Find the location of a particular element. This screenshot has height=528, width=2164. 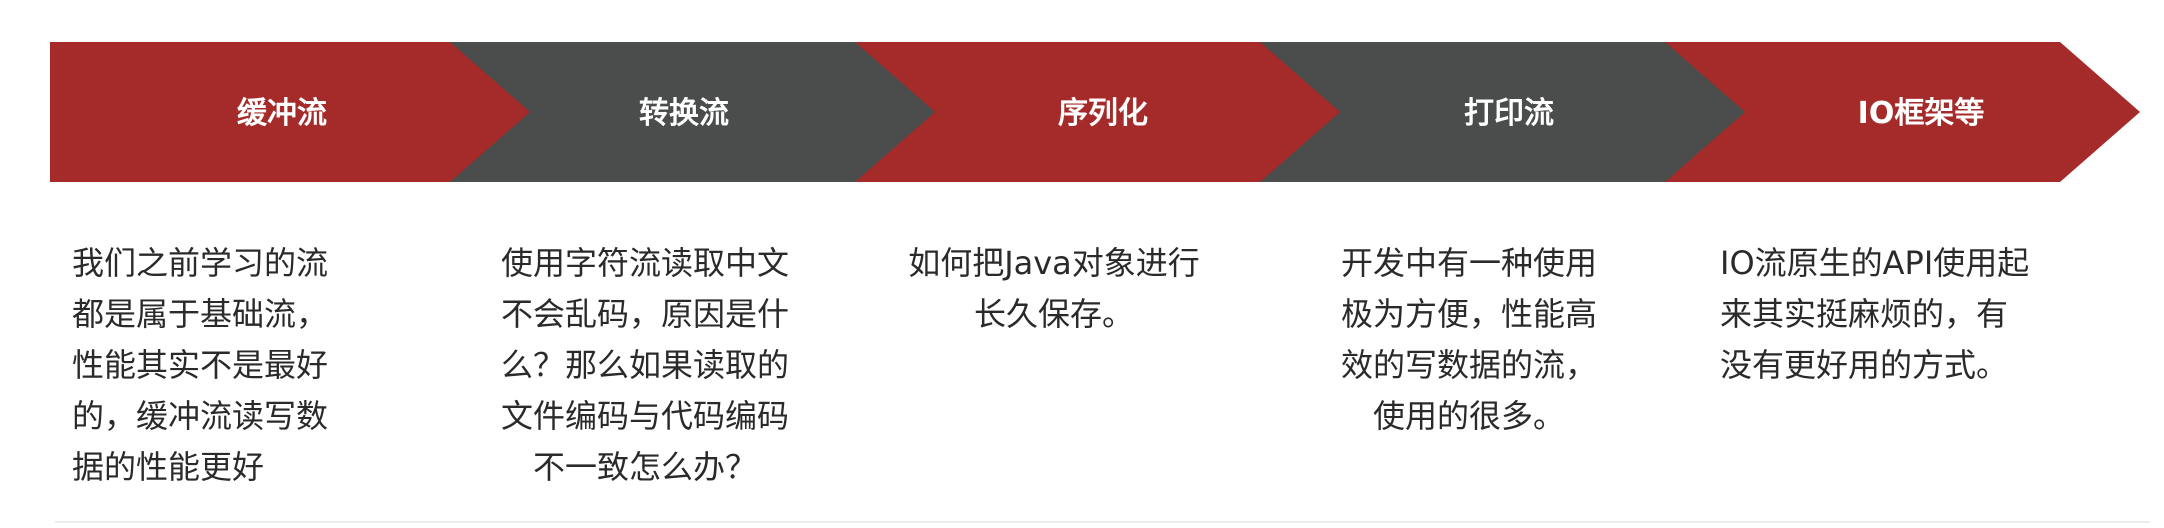

step-desc-5: IO流原生的API使用起 来其实挺麻烦的，有 没有更好用的方式。 is located at coordinates (1920, 314).